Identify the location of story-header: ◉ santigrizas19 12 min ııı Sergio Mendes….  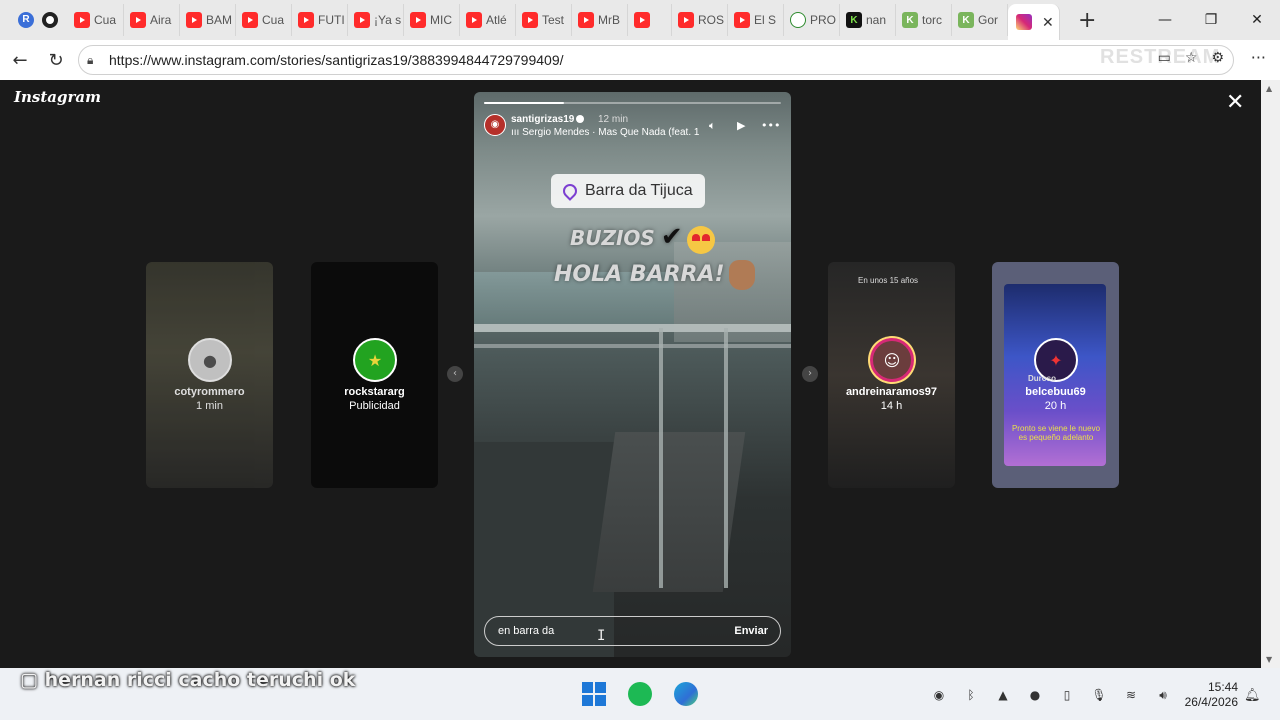
(632, 127).